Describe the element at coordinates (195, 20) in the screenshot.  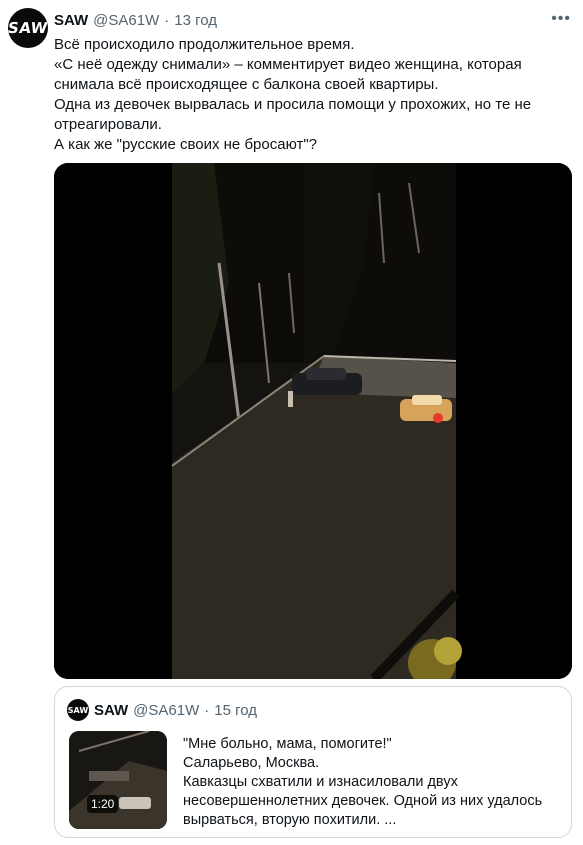
I see `tweet-timestamp: 13 год` at that location.